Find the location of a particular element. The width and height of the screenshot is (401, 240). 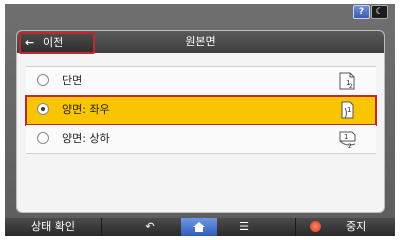

home-icon is located at coordinates (199, 227).